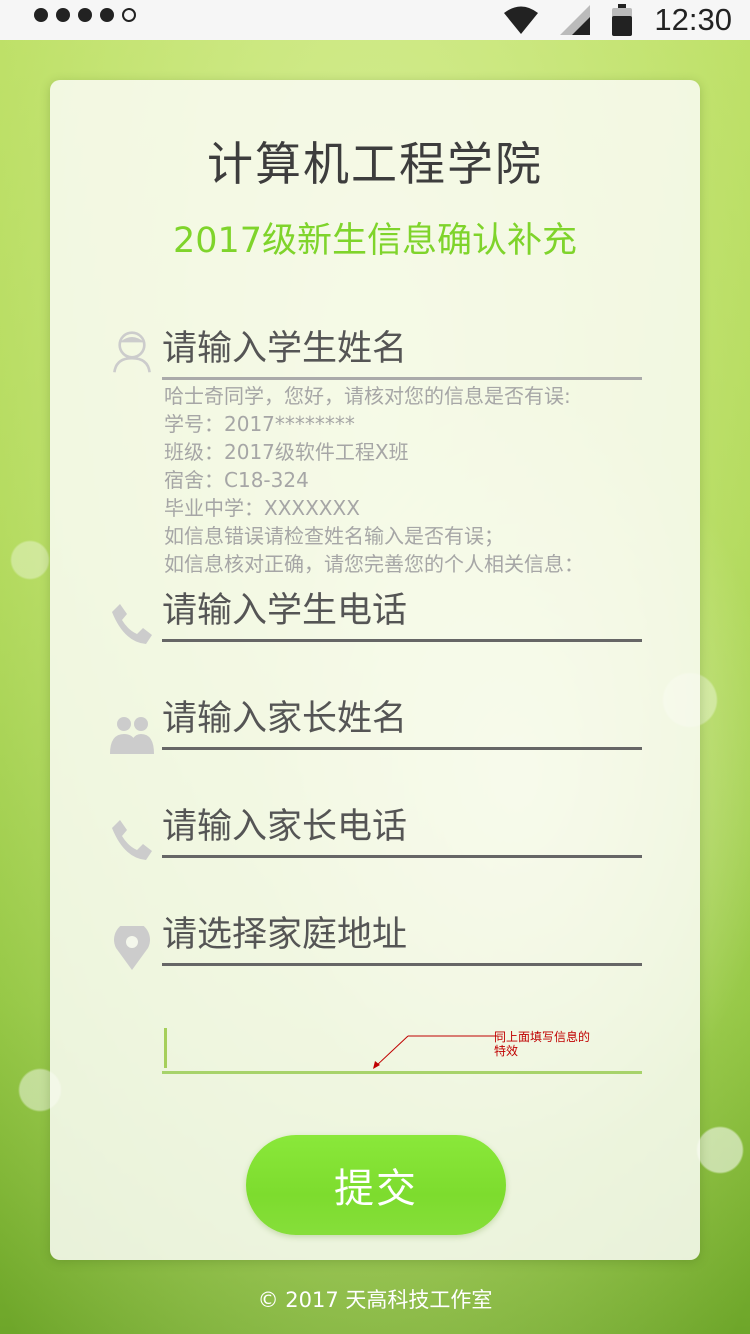  What do you see at coordinates (542, 1044) in the screenshot?
I see `annotation-note: 同上面填写信息的特效` at bounding box center [542, 1044].